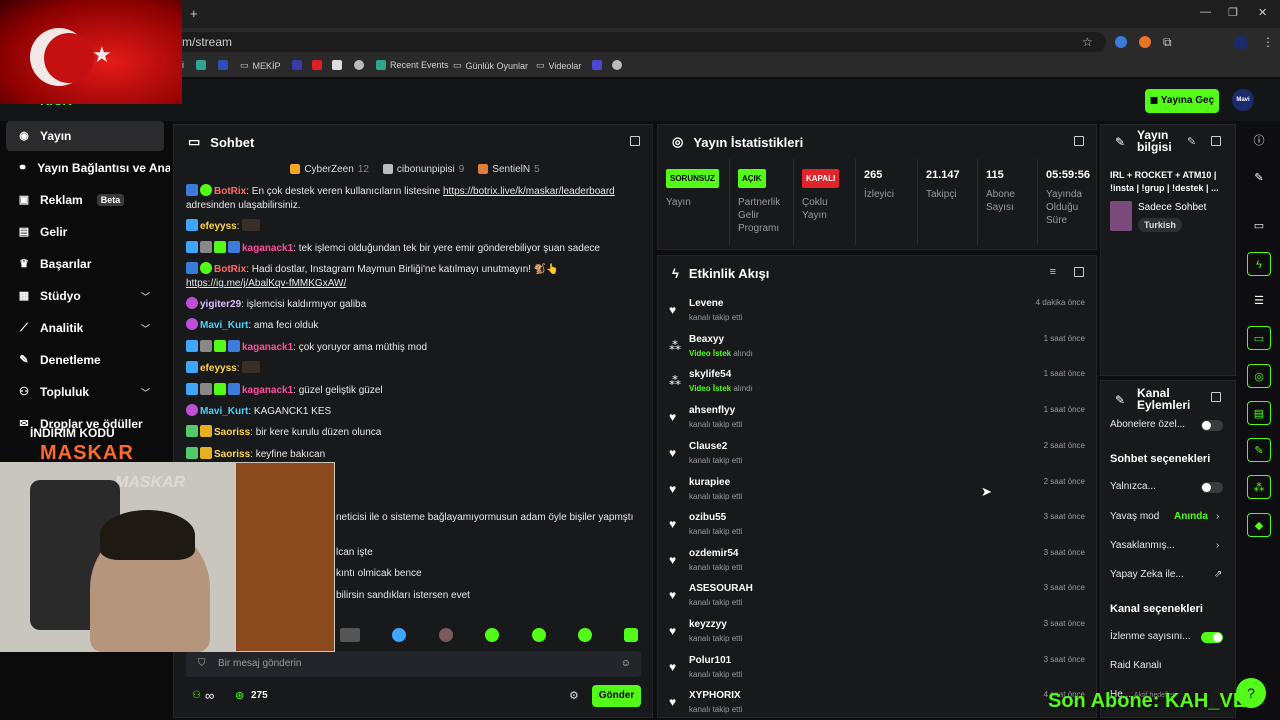 This screenshot has width=1280, height=720. What do you see at coordinates (529, 191) in the screenshot?
I see `chat-link: https://botrix.live/k/maskar/leaderboard` at bounding box center [529, 191].